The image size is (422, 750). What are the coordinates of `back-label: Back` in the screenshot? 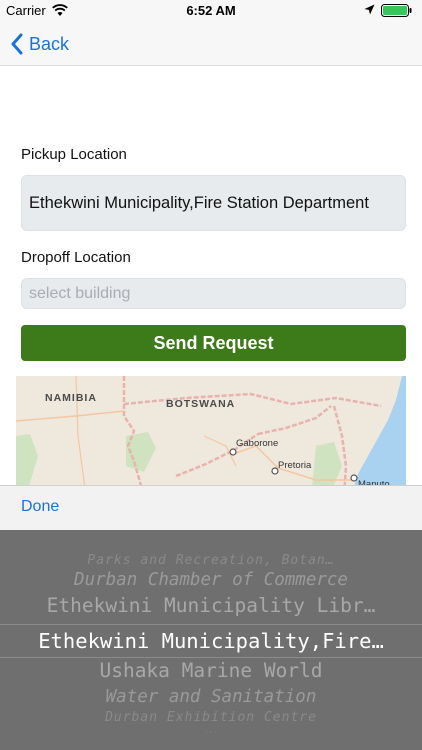 It's located at (49, 43).